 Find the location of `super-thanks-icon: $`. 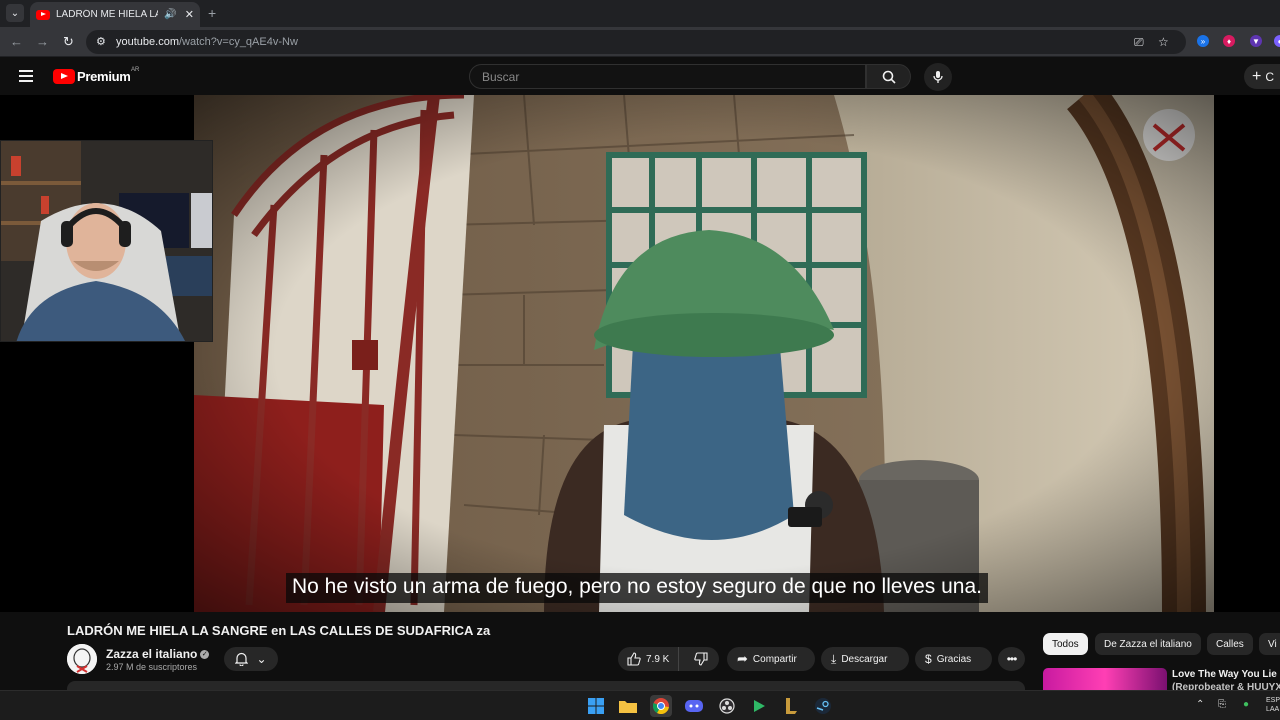

super-thanks-icon: $ is located at coordinates (928, 659).